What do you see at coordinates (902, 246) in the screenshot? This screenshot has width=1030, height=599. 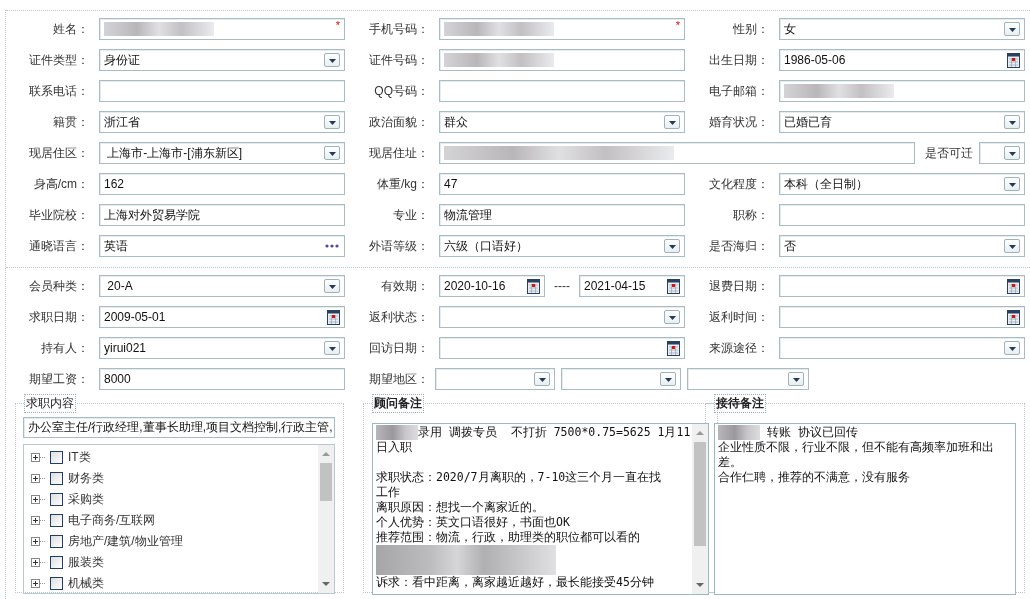 I see `dropdown: 否` at bounding box center [902, 246].